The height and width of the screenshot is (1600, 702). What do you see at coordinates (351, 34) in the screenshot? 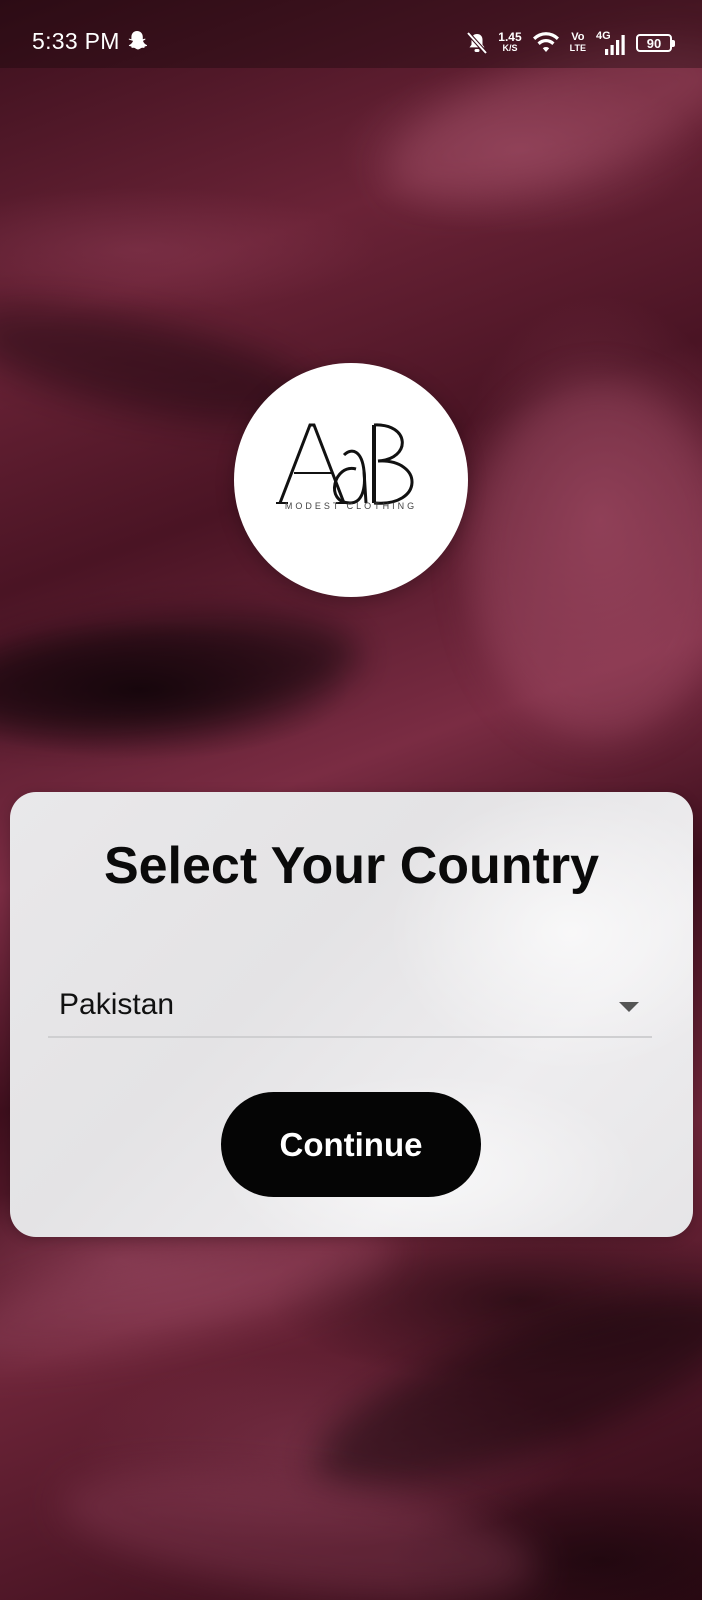
I see `status-bar: 5:33 PM 1.45 K/S Vo LTE 4G 90` at bounding box center [351, 34].